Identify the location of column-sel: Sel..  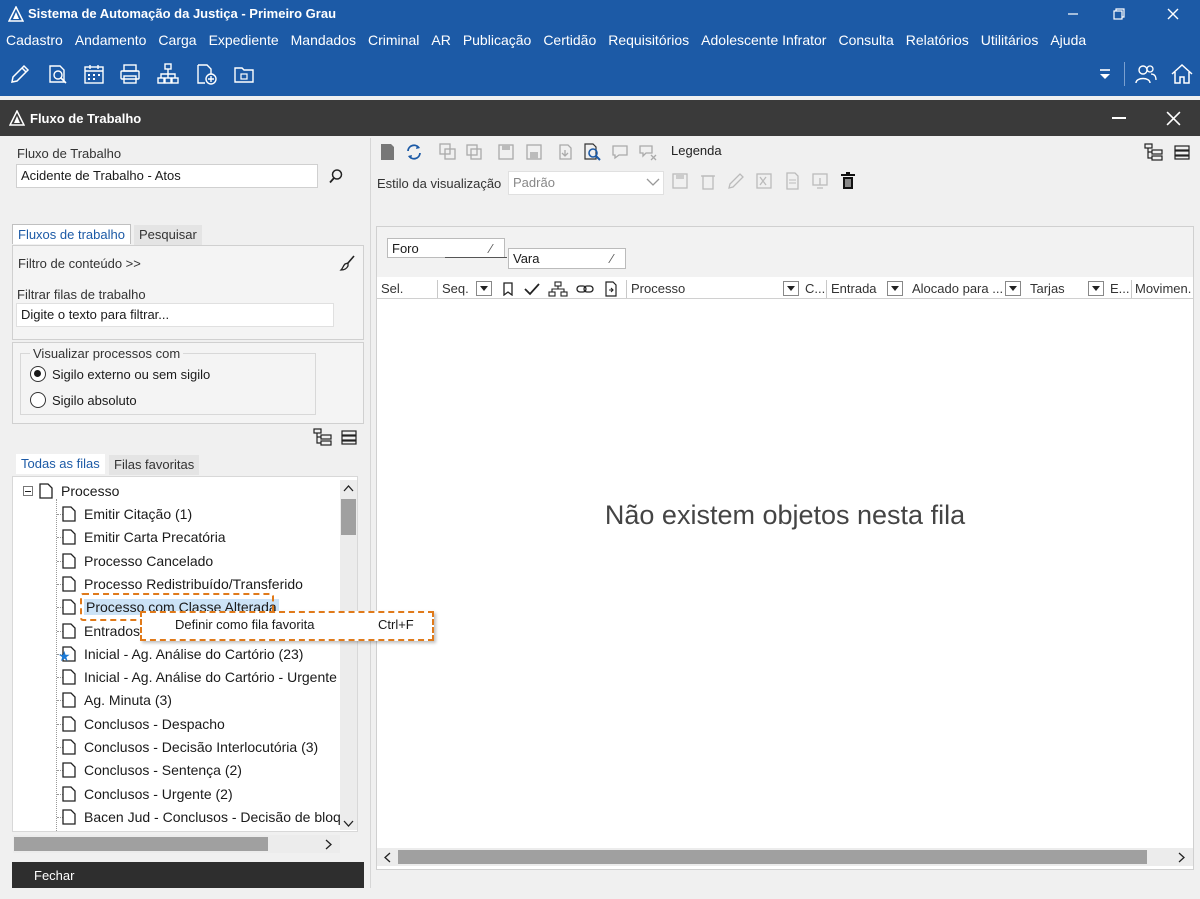
(392, 288).